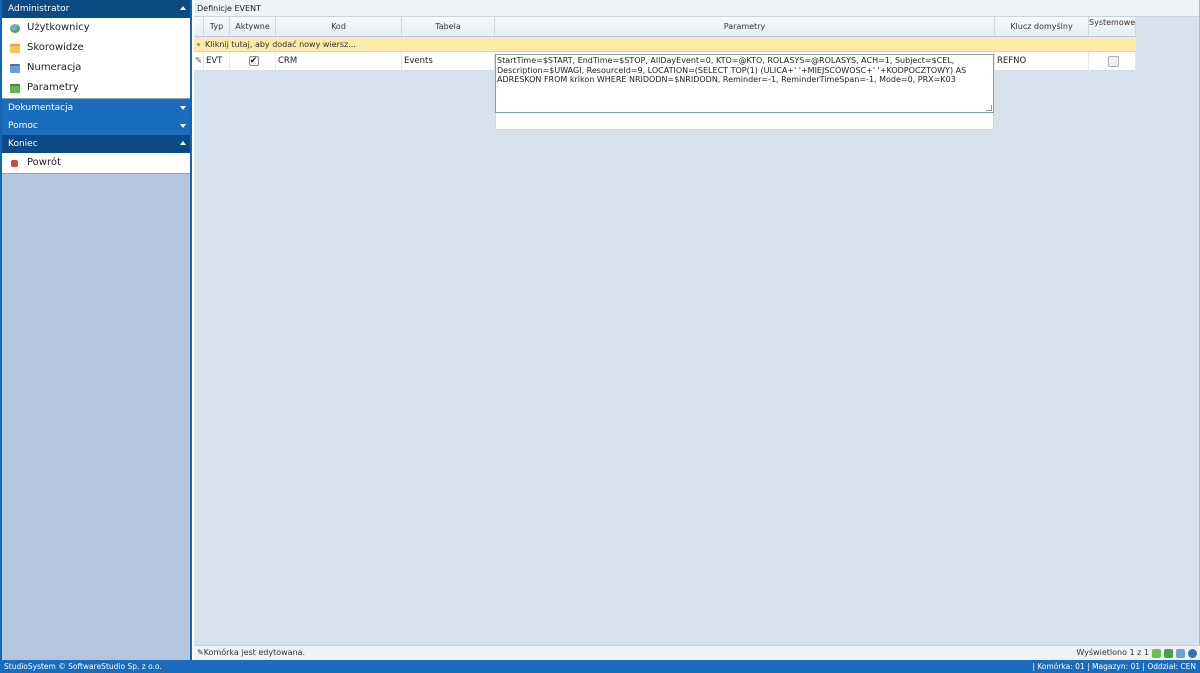  Describe the element at coordinates (744, 121) in the screenshot. I see `parametry-editor-footer` at that location.